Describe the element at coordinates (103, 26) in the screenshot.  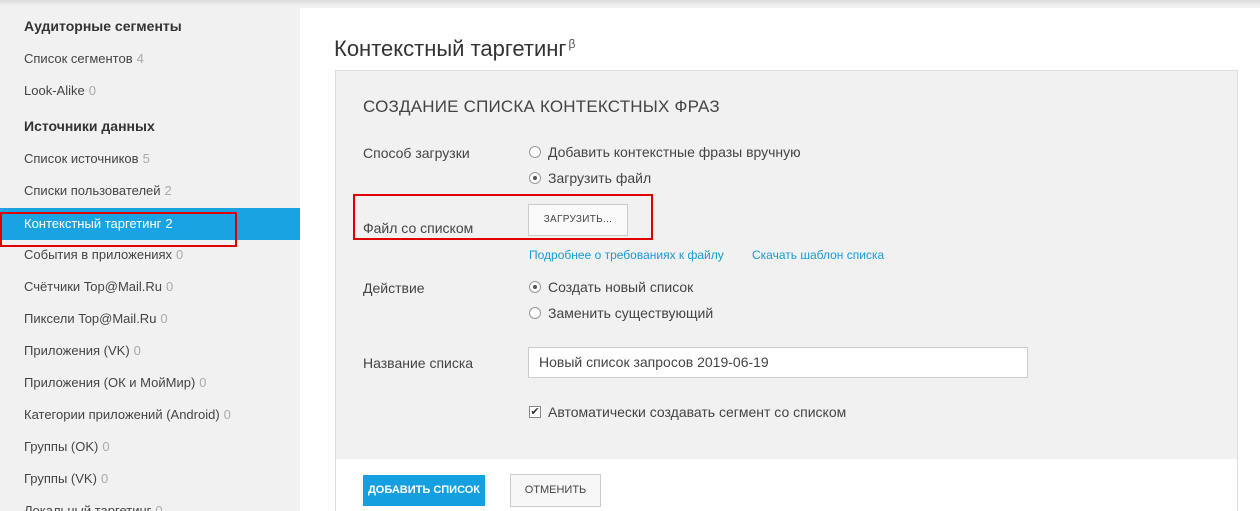
I see `sidebar-section-audience: Аудиторные сегменты` at that location.